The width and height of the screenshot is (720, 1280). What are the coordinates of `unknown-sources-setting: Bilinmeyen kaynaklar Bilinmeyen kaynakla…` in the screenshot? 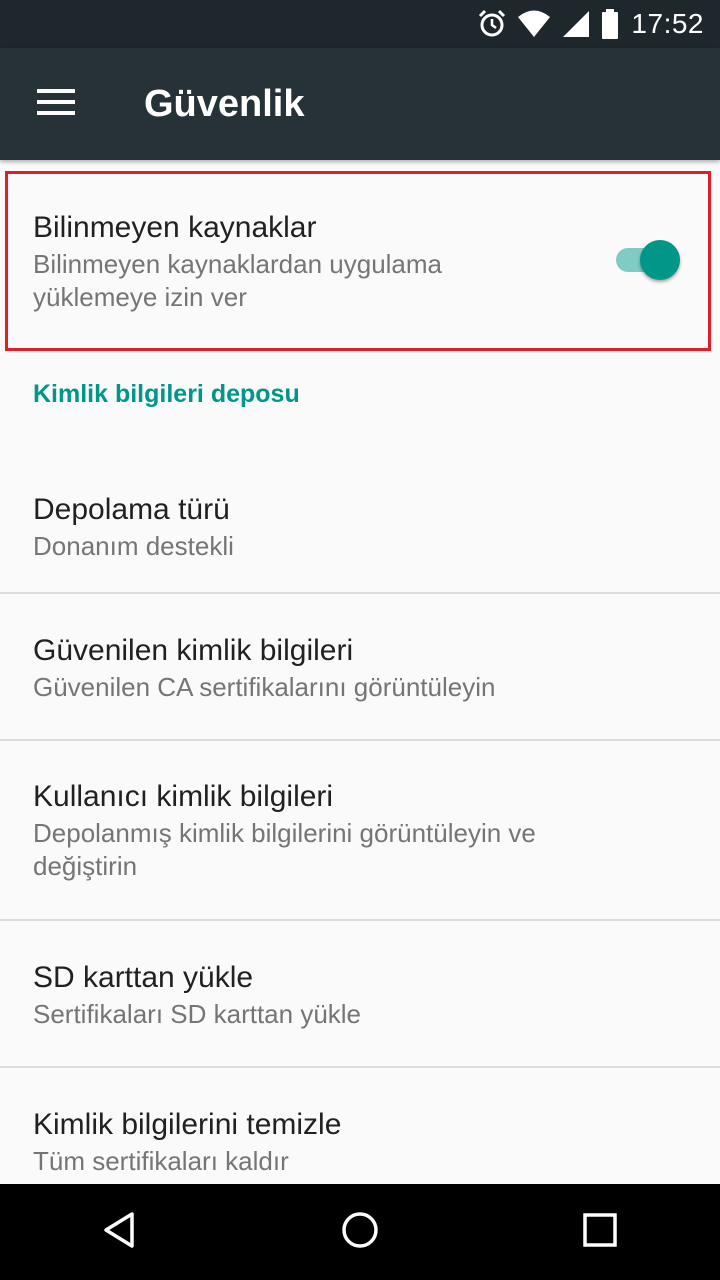 It's located at (360, 261).